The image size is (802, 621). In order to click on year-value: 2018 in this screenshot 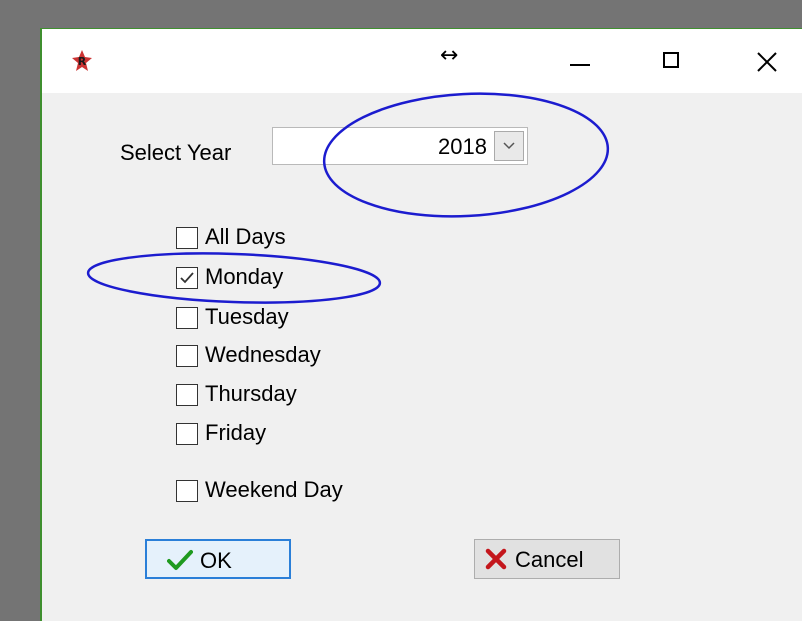, I will do `click(462, 146)`.